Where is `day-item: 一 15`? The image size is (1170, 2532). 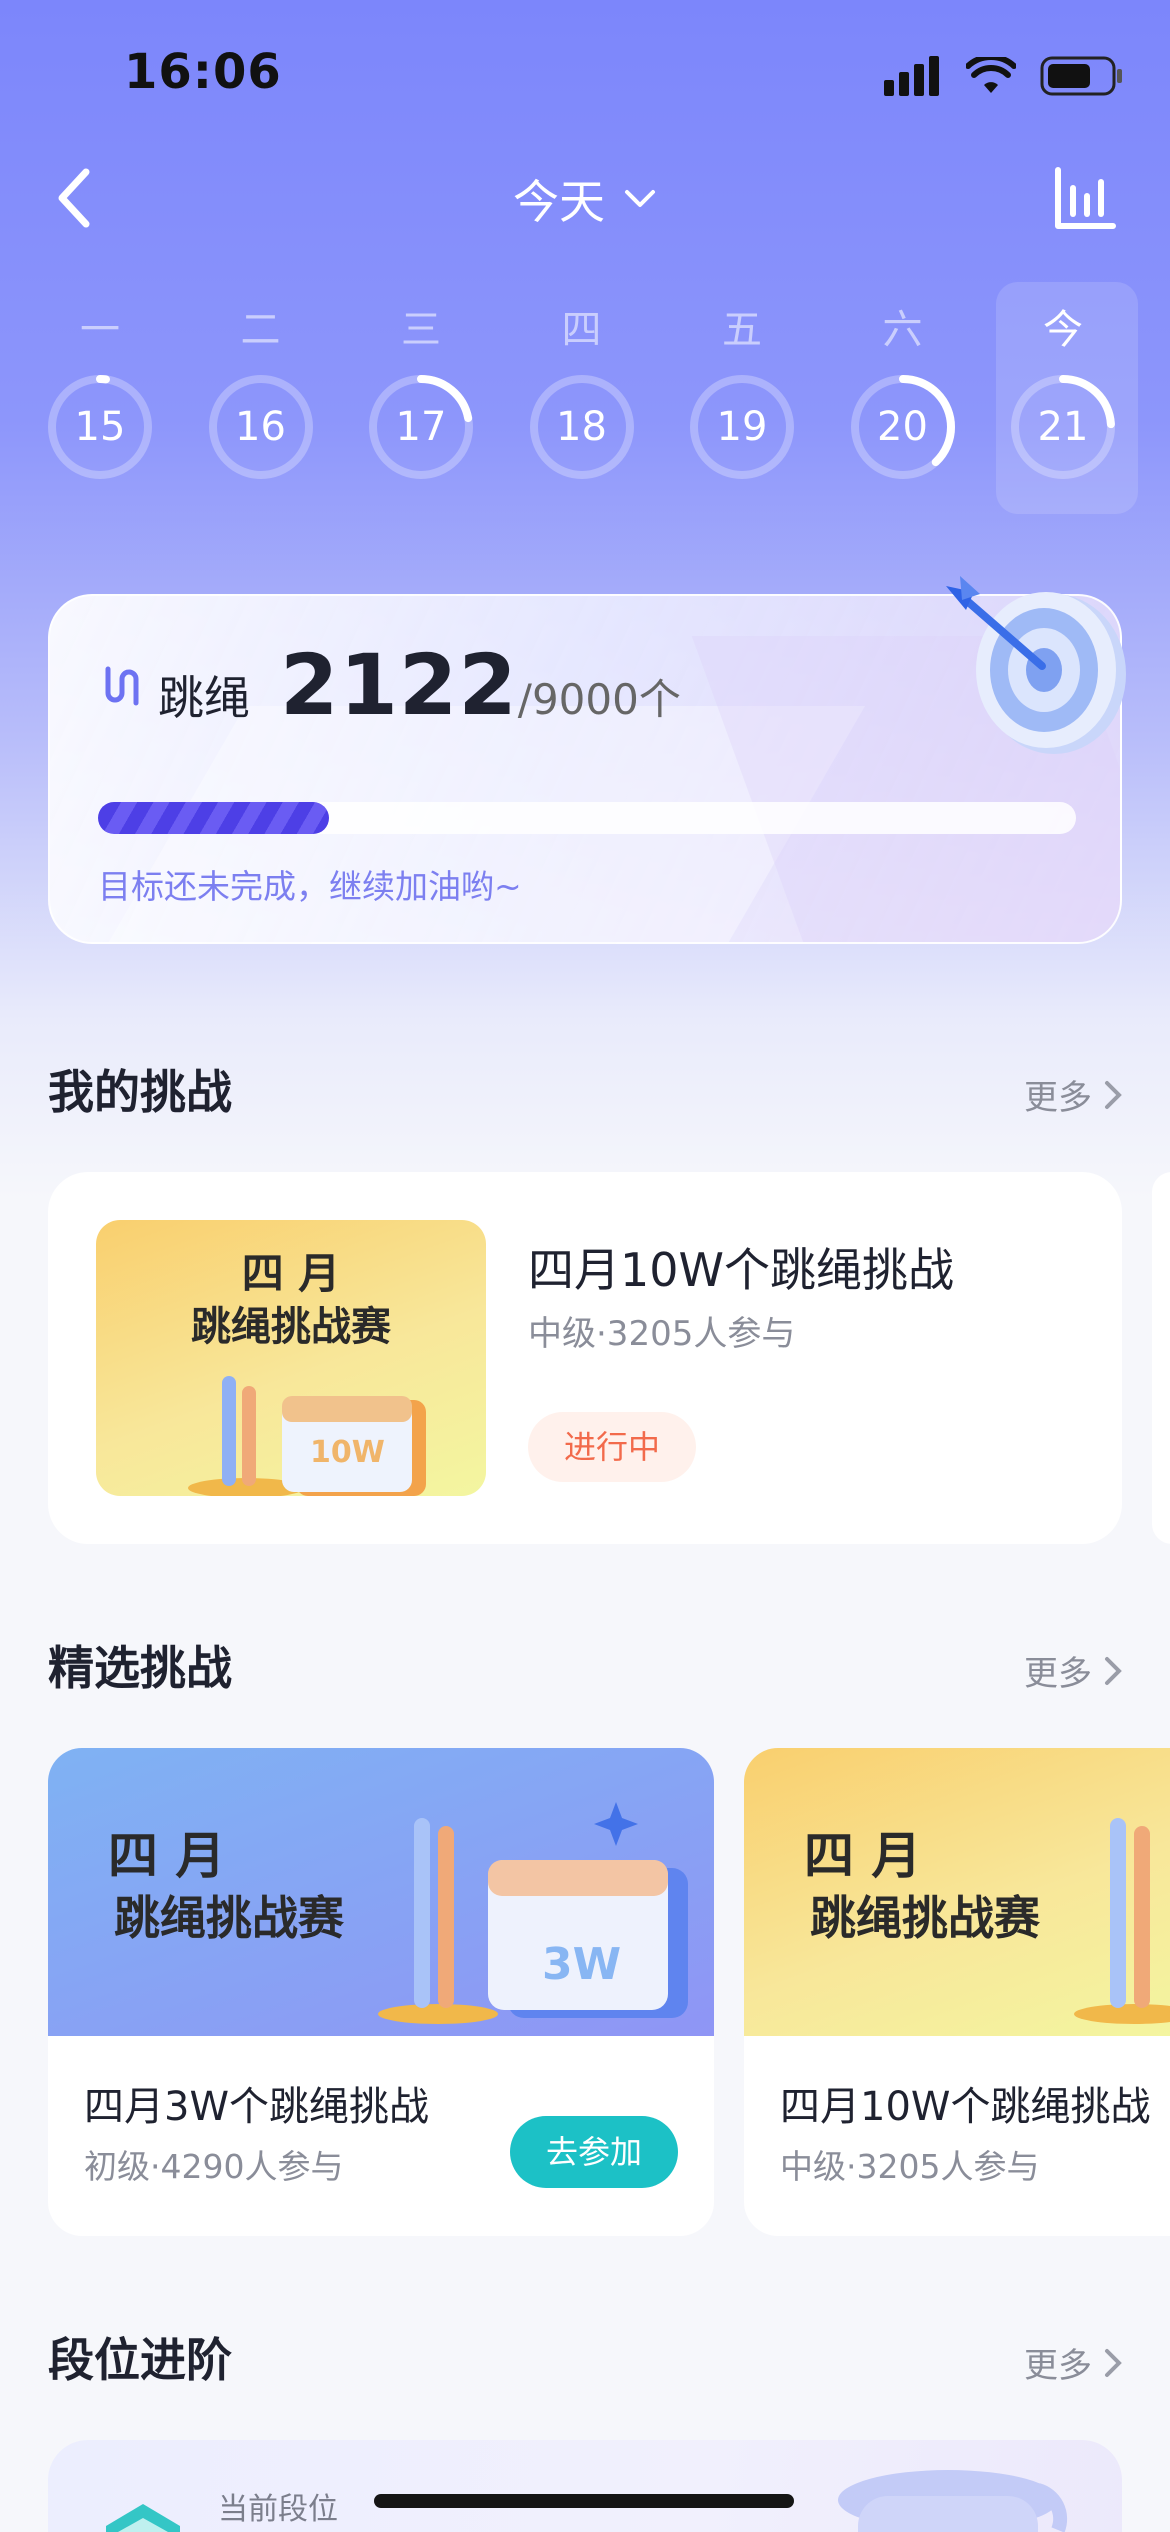
day-item: 一 15 is located at coordinates (100, 380).